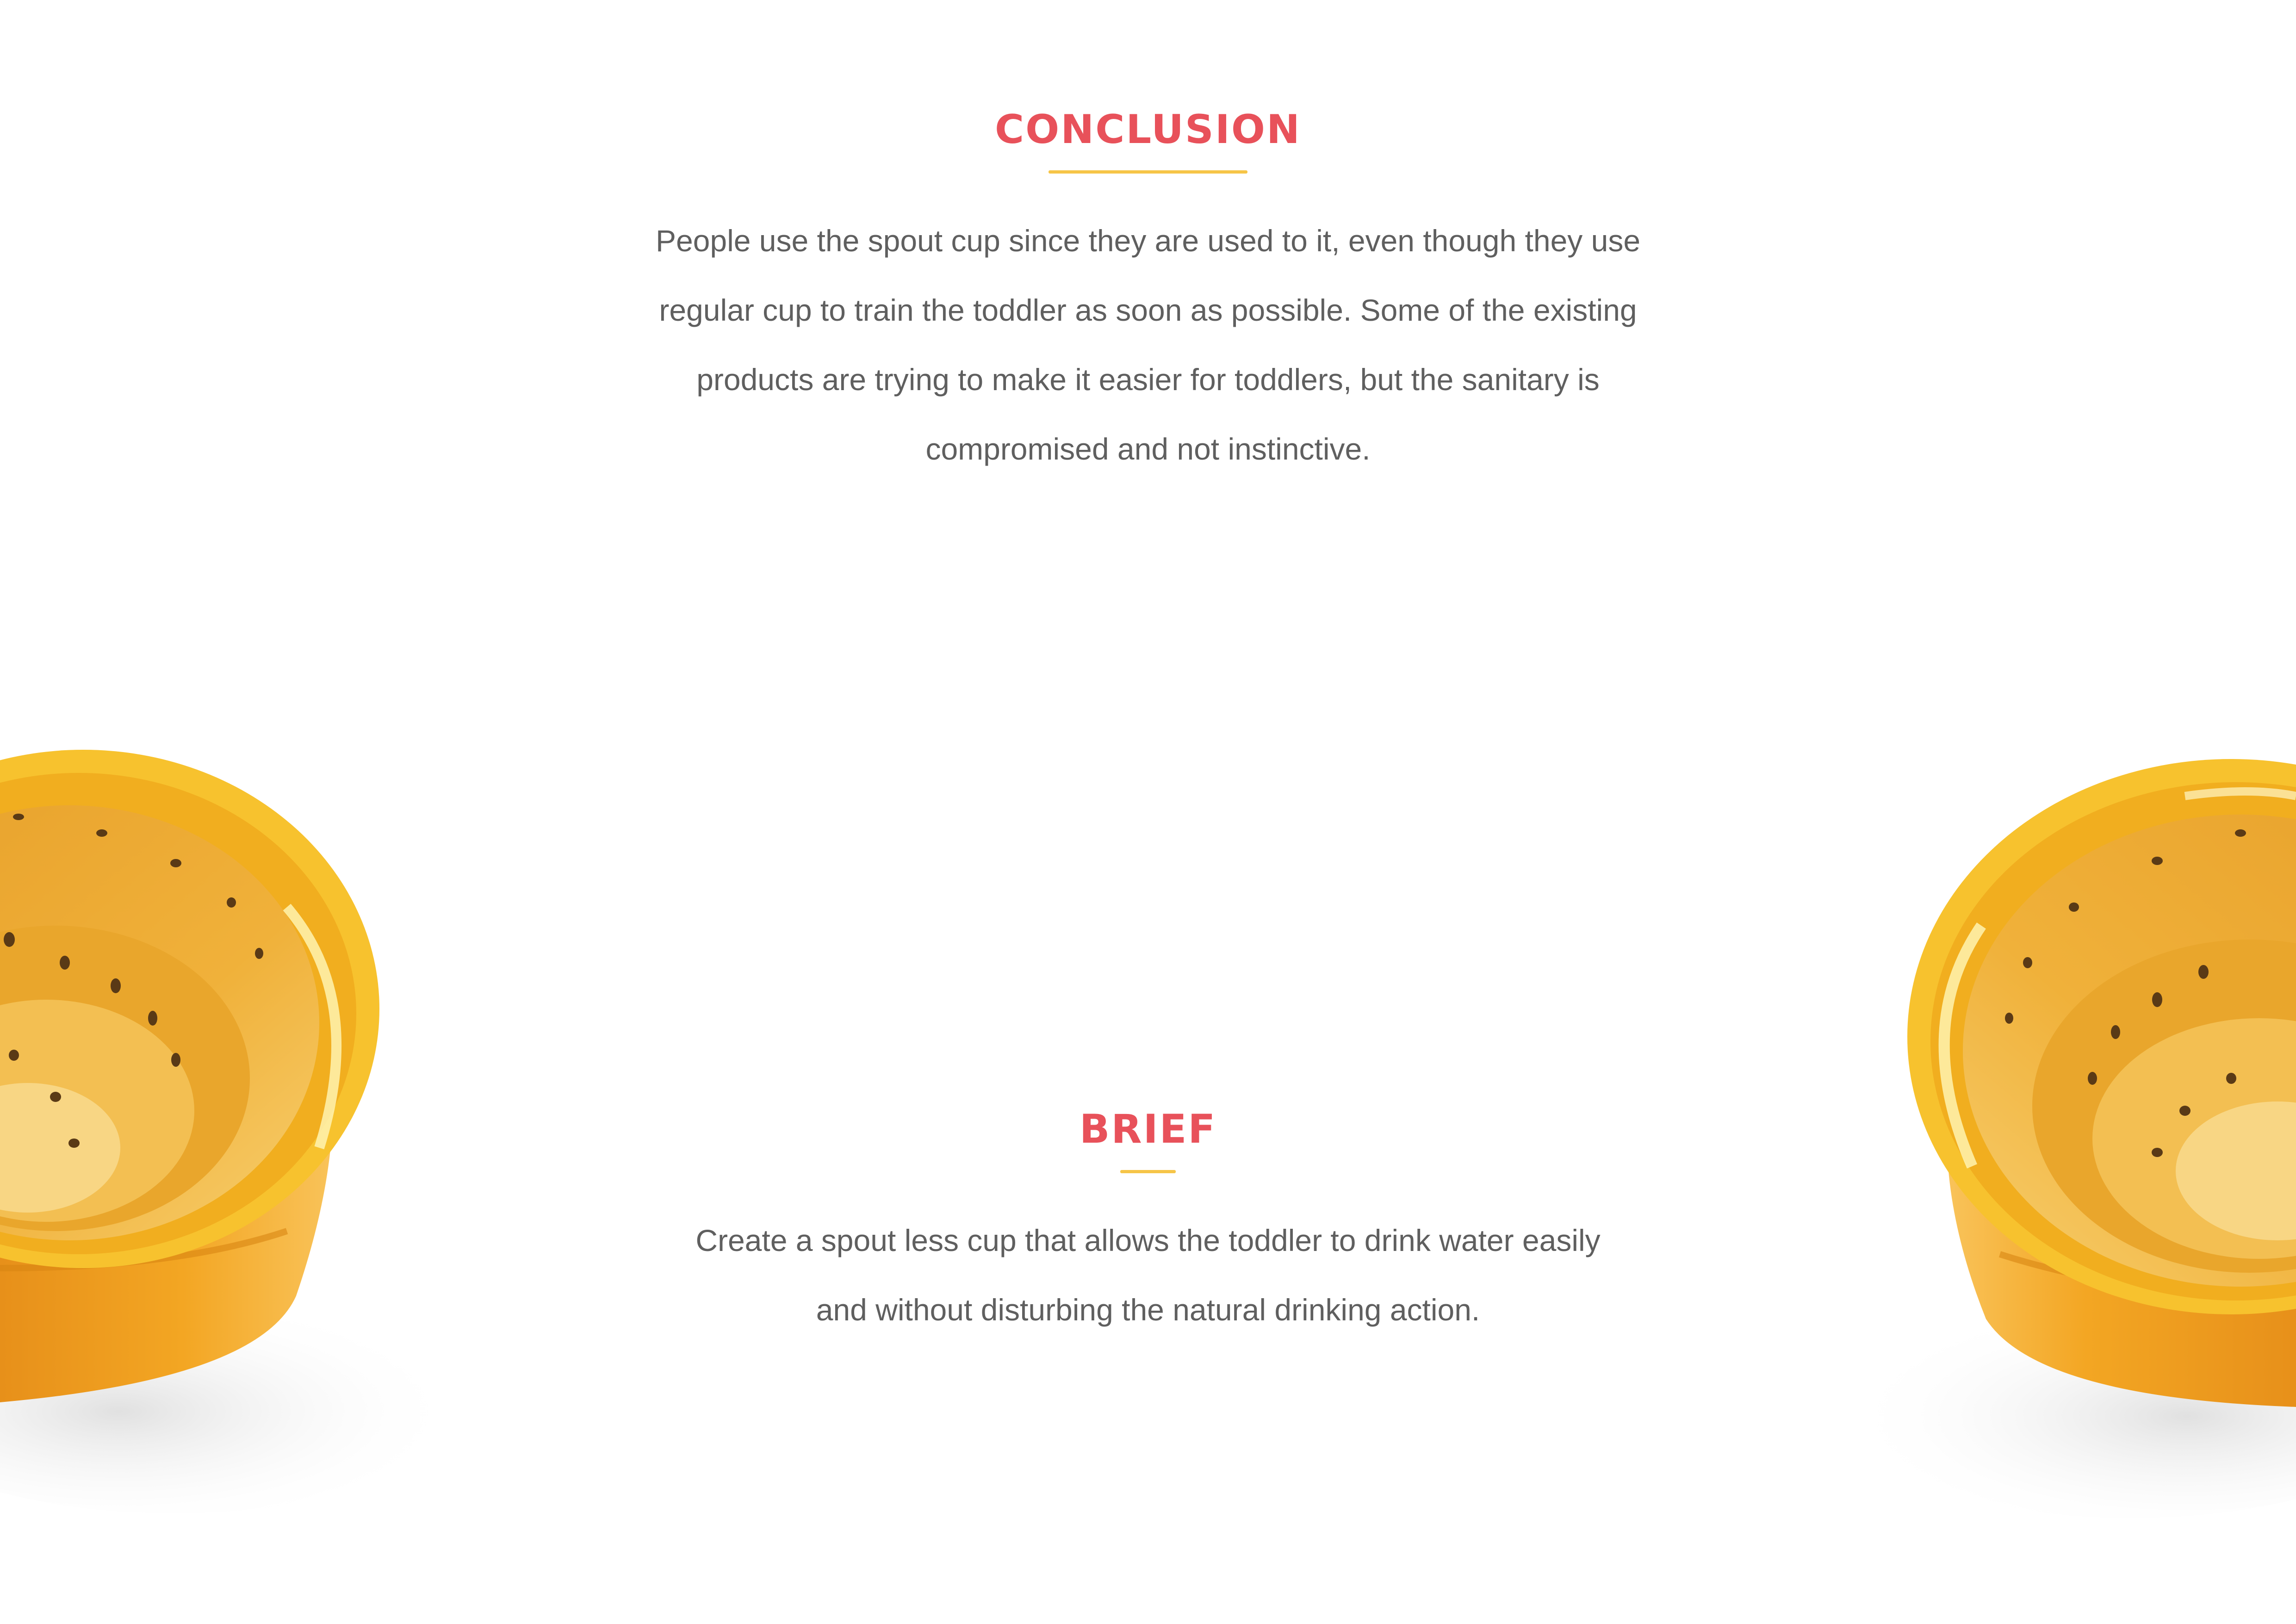  Describe the element at coordinates (1148, 129) in the screenshot. I see `conclusion-heading: CONCLUSION` at that location.